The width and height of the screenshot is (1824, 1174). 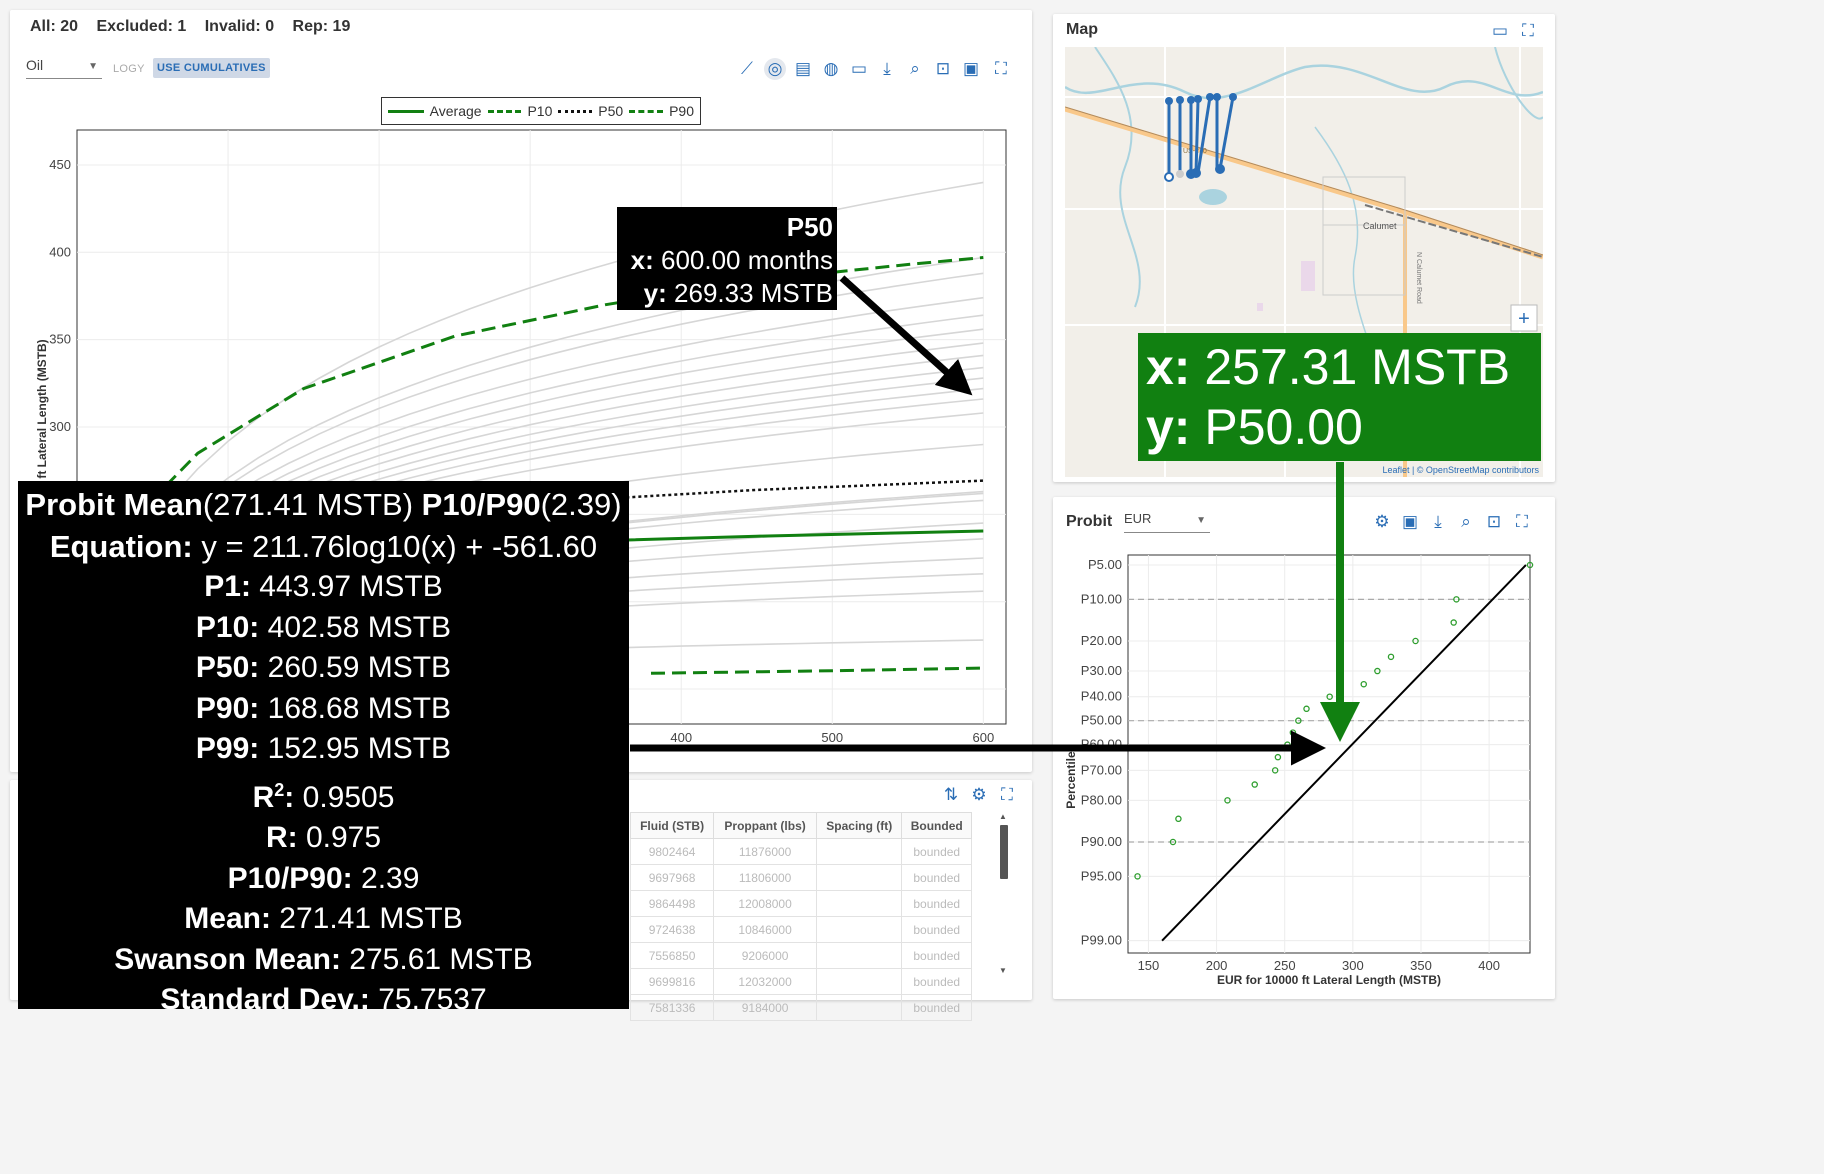 What do you see at coordinates (1003, 816) in the screenshot?
I see `scroll-up-icon: ▲` at bounding box center [1003, 816].